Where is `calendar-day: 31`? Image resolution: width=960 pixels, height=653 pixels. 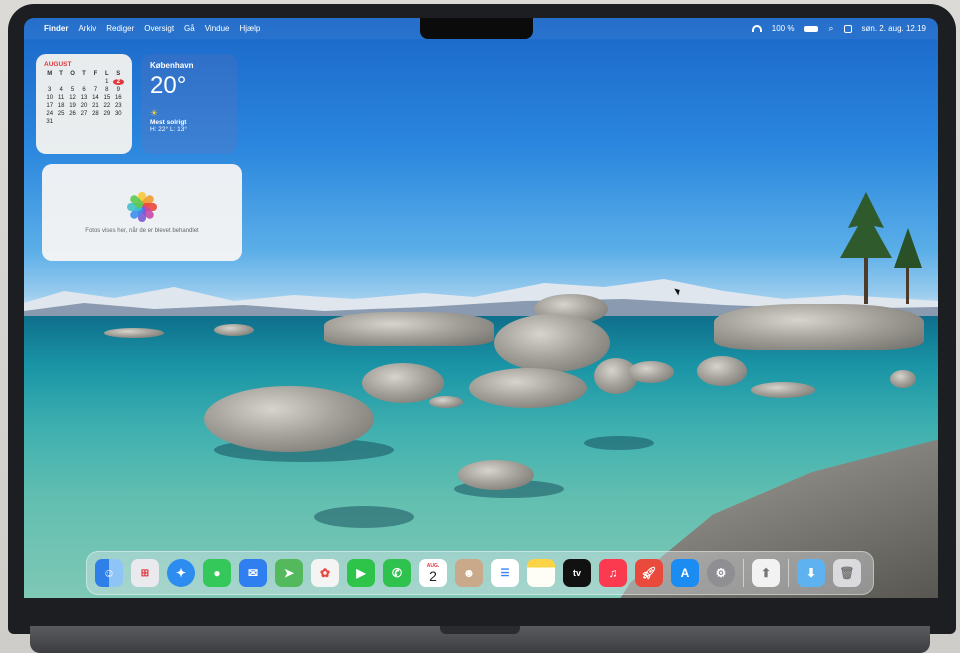
calendar-day: 31 is located at coordinates (50, 122).